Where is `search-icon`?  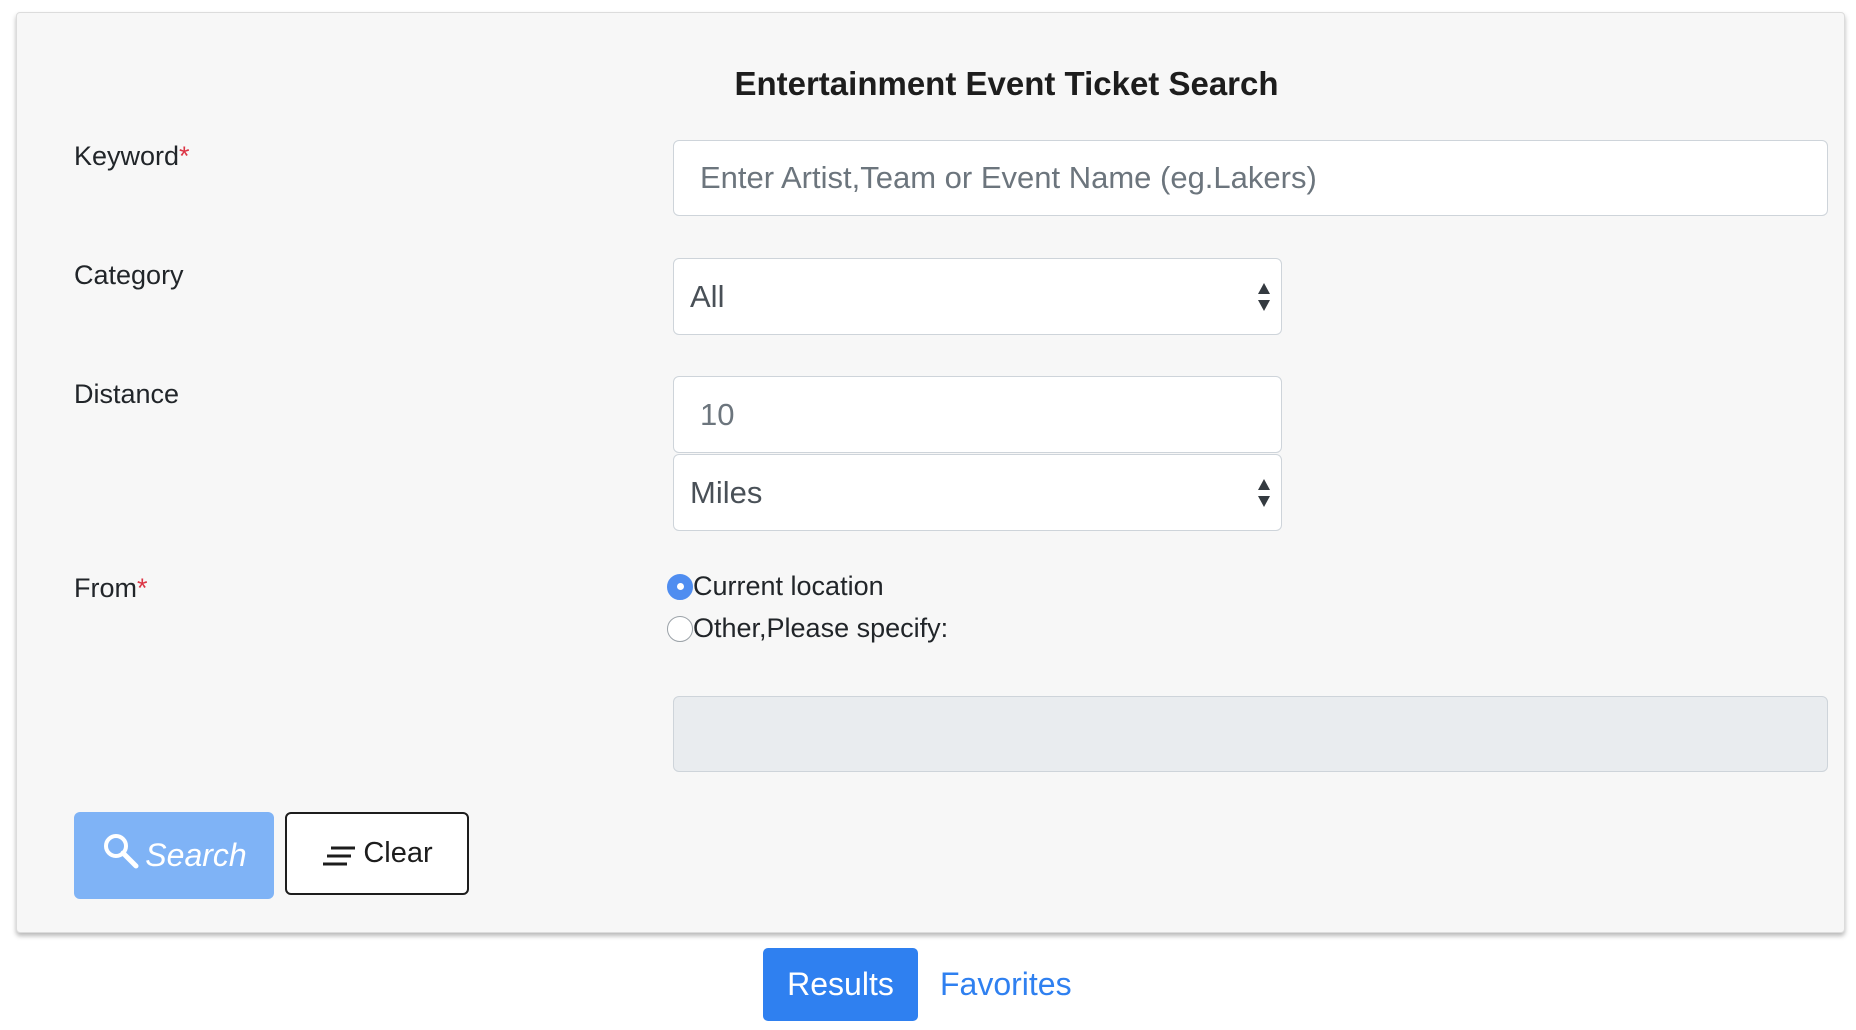
search-icon is located at coordinates (121, 850).